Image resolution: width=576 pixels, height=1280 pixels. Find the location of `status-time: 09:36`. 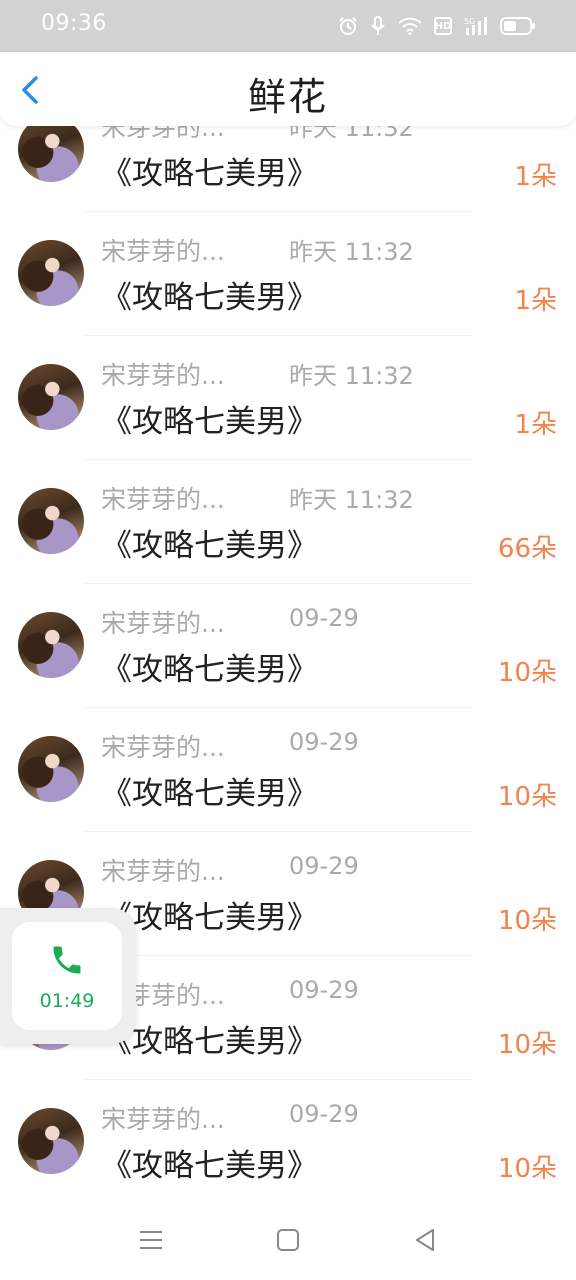

status-time: 09:36 is located at coordinates (74, 23).